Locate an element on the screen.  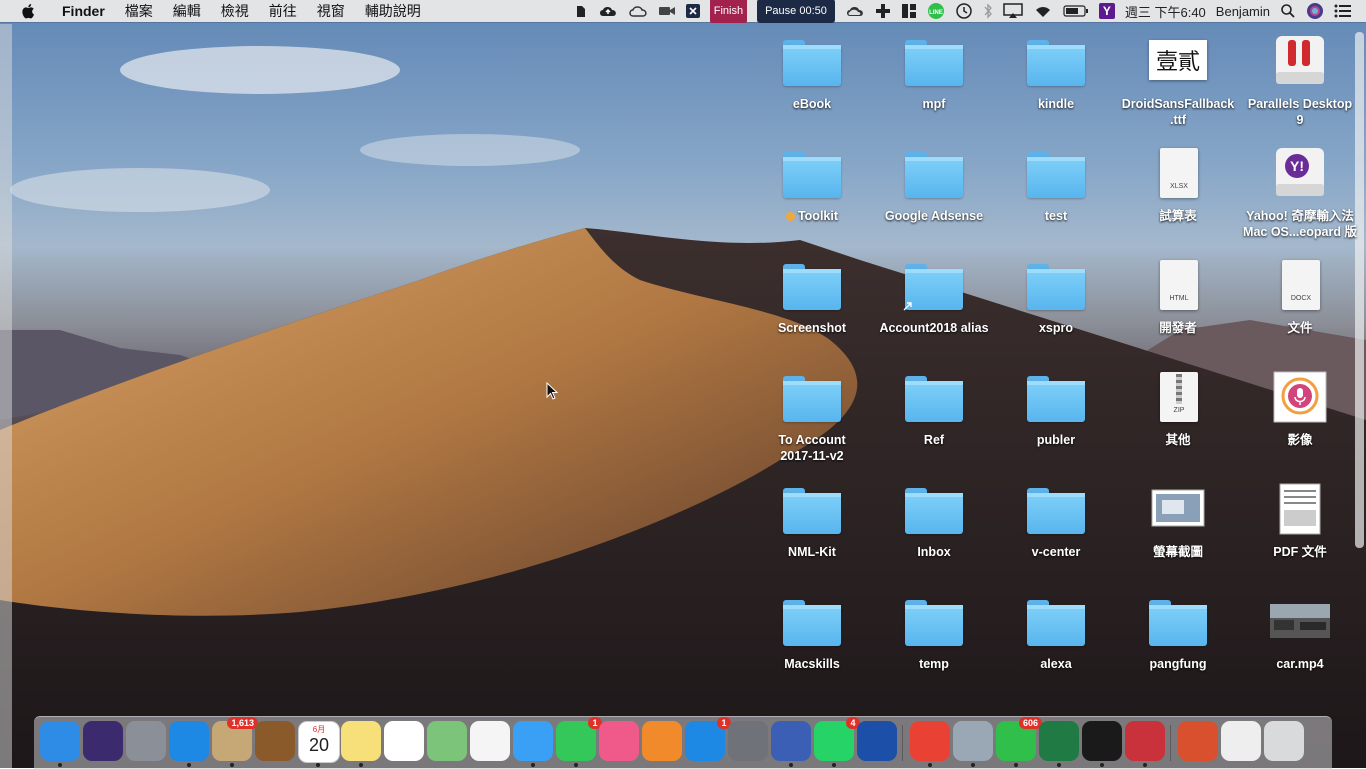
desktop-item: mpf is located at coordinates (934, 72).